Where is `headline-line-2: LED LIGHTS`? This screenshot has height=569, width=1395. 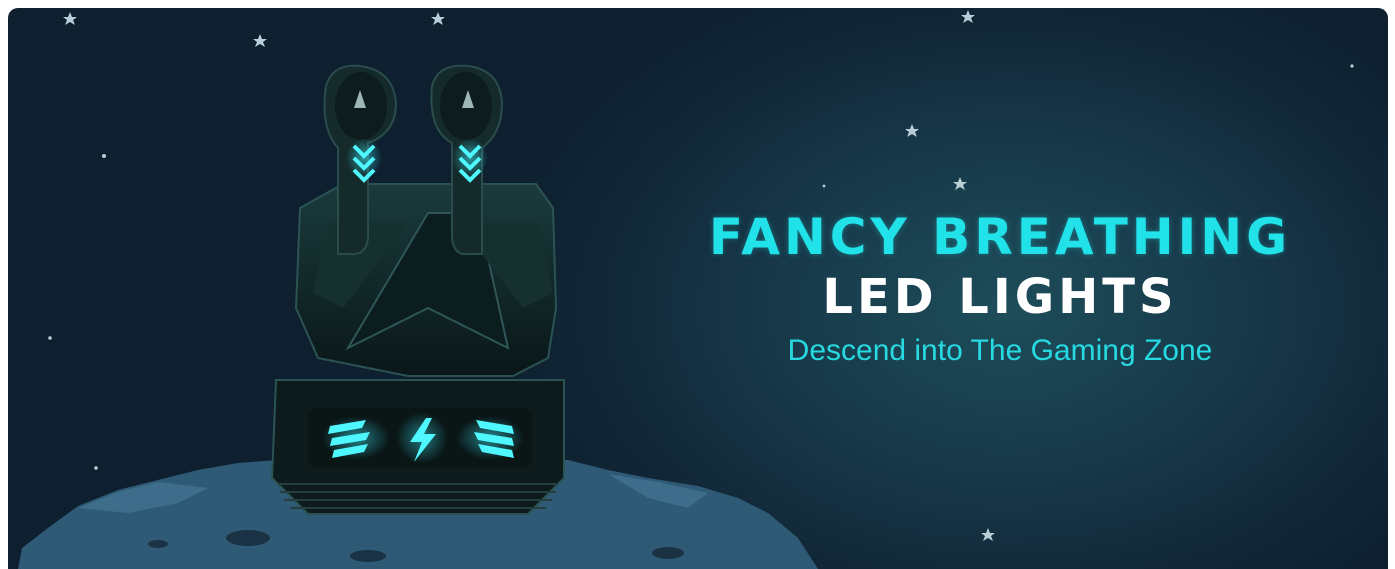 headline-line-2: LED LIGHTS is located at coordinates (1000, 297).